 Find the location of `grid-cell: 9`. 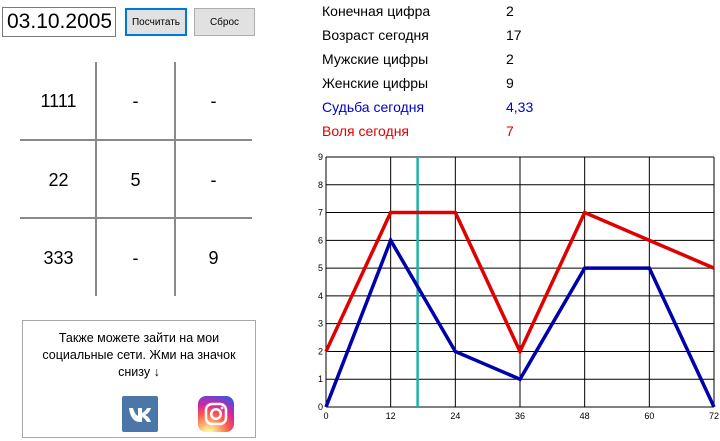

grid-cell: 9 is located at coordinates (213, 257).